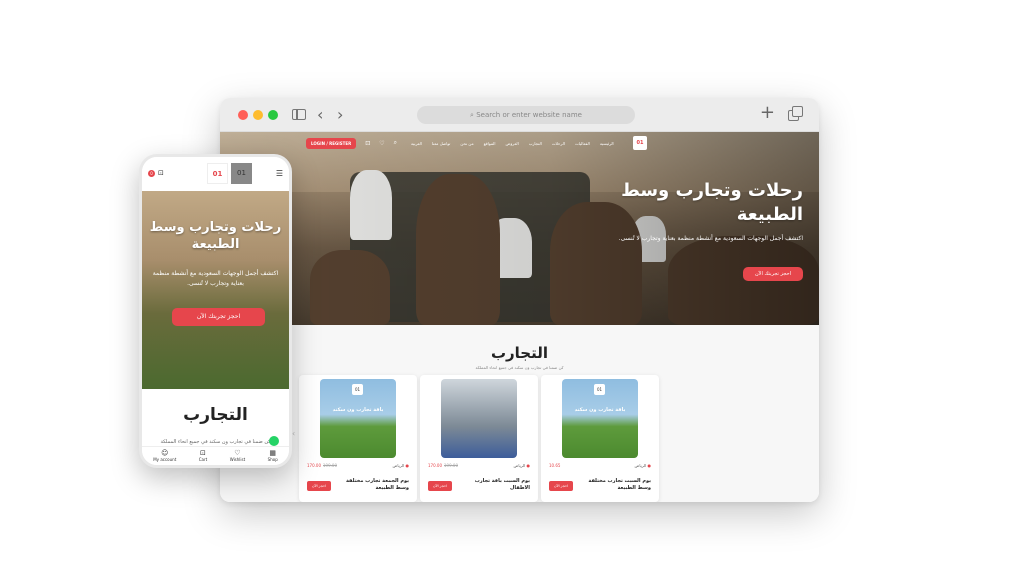 This screenshot has width=1024, height=576. What do you see at coordinates (340, 115) in the screenshot?
I see `forward-arrow-icon: ›` at bounding box center [340, 115].